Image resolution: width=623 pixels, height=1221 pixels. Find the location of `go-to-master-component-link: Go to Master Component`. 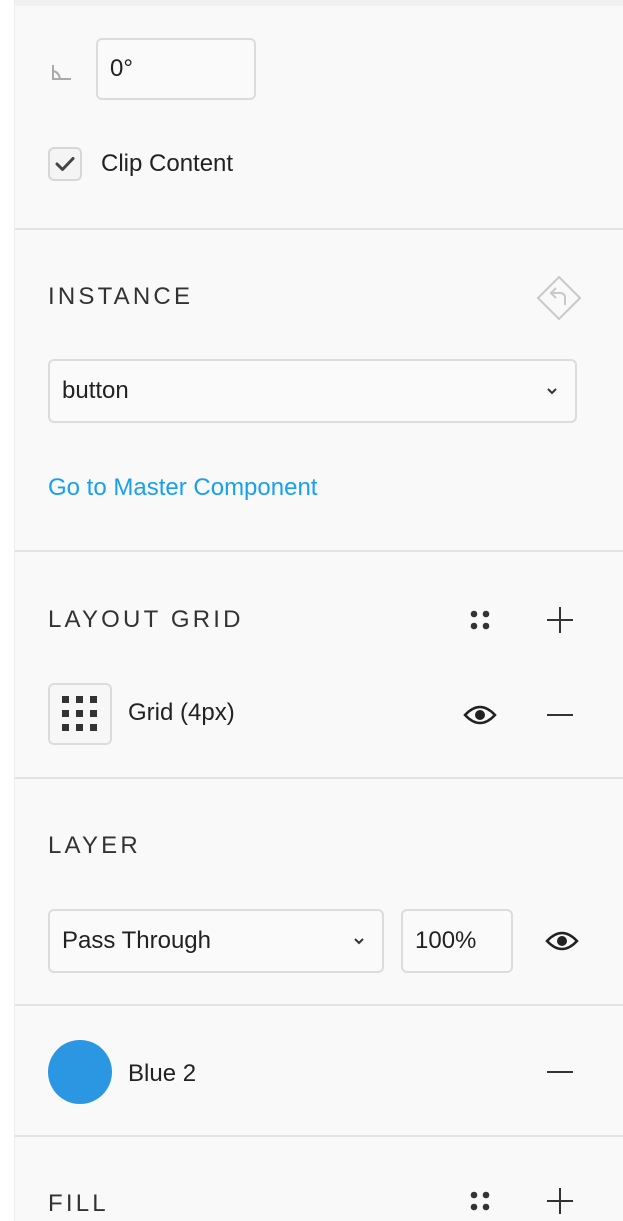

go-to-master-component-link: Go to Master Component is located at coordinates (182, 488).